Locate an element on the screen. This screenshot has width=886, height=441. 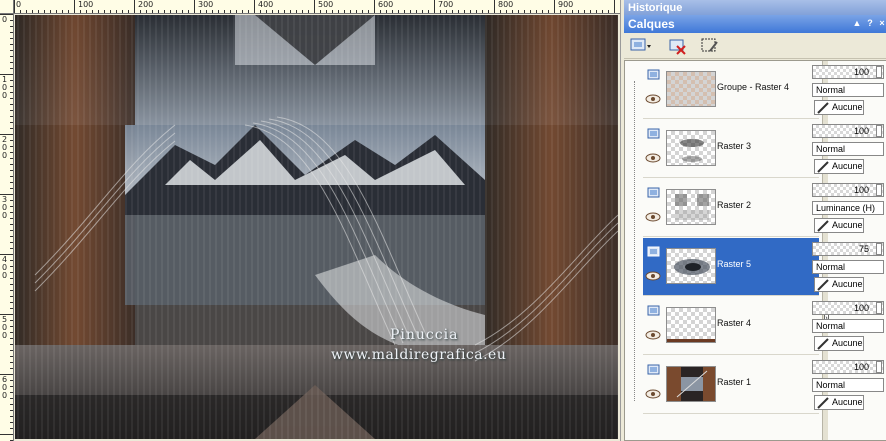
ruler-label-700: 700 is located at coordinates (446, 4).